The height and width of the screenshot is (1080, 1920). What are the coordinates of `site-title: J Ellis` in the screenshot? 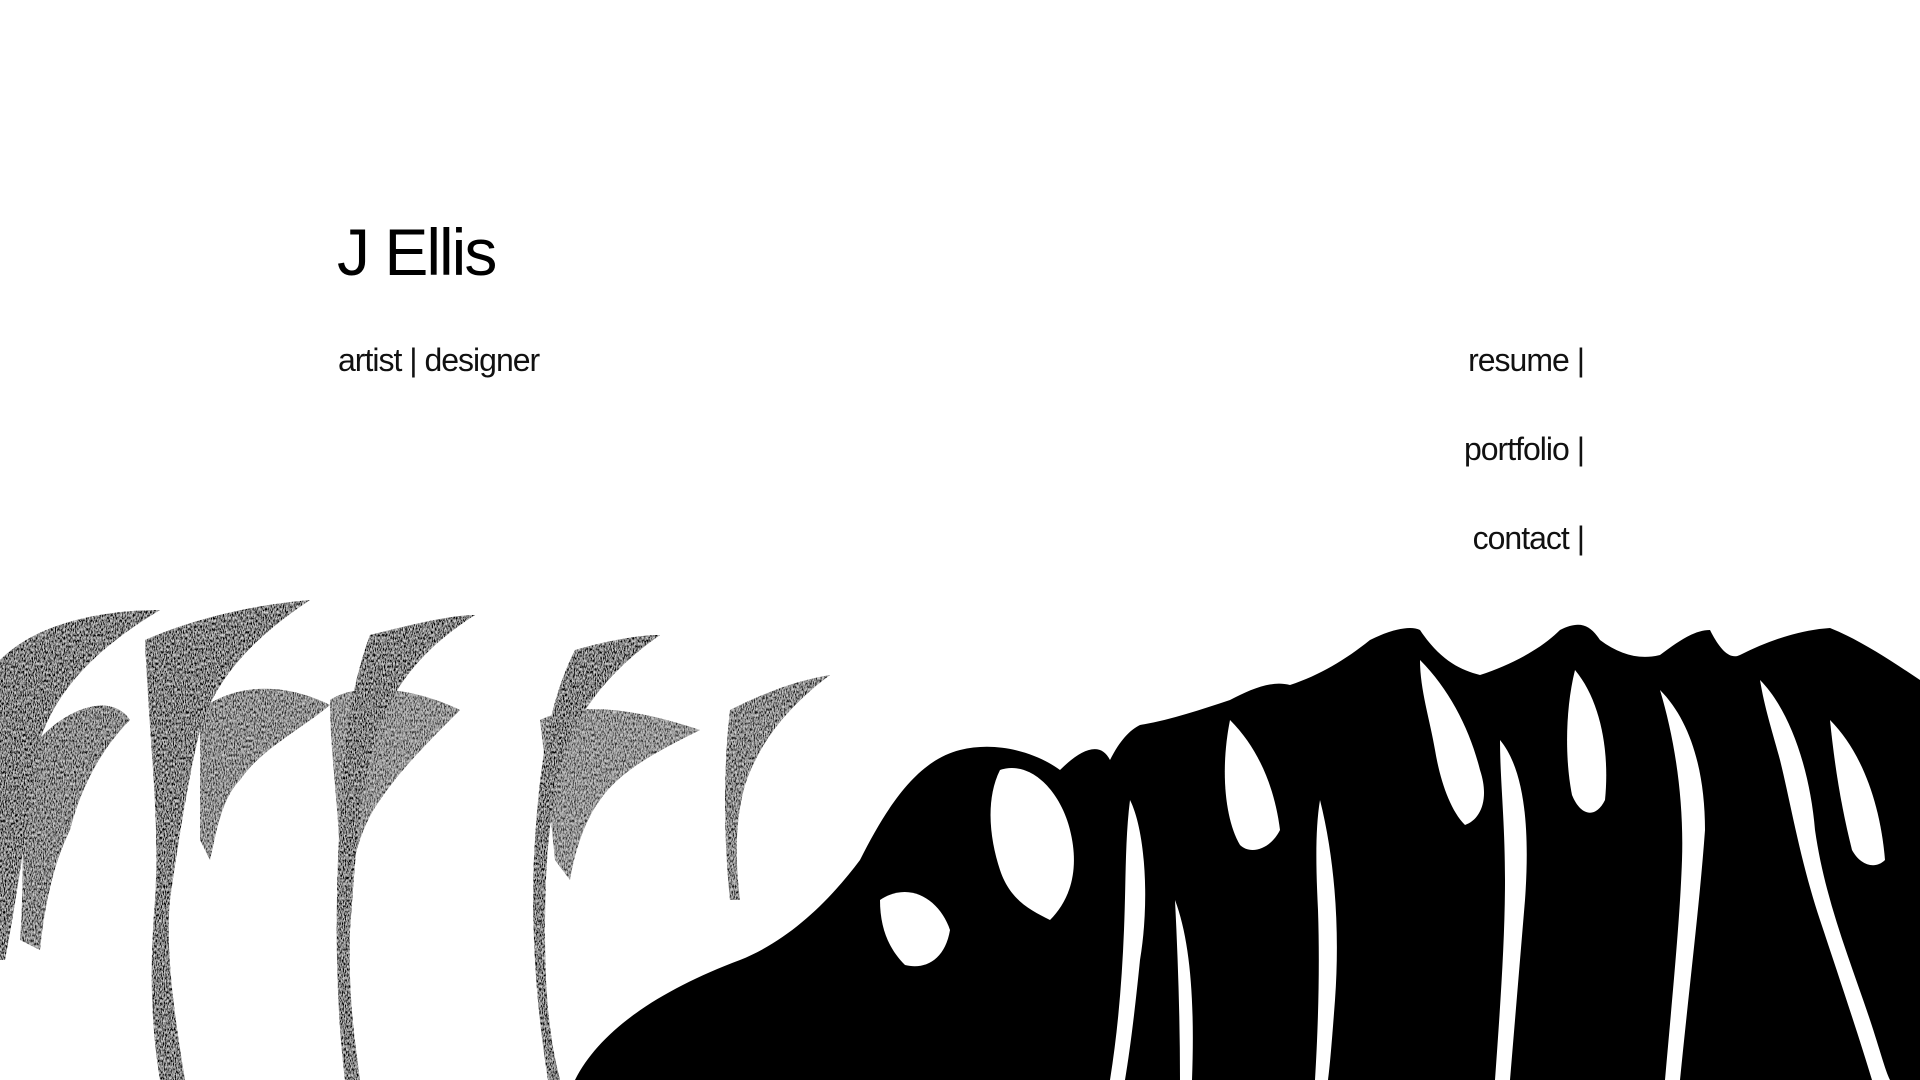 It's located at (417, 252).